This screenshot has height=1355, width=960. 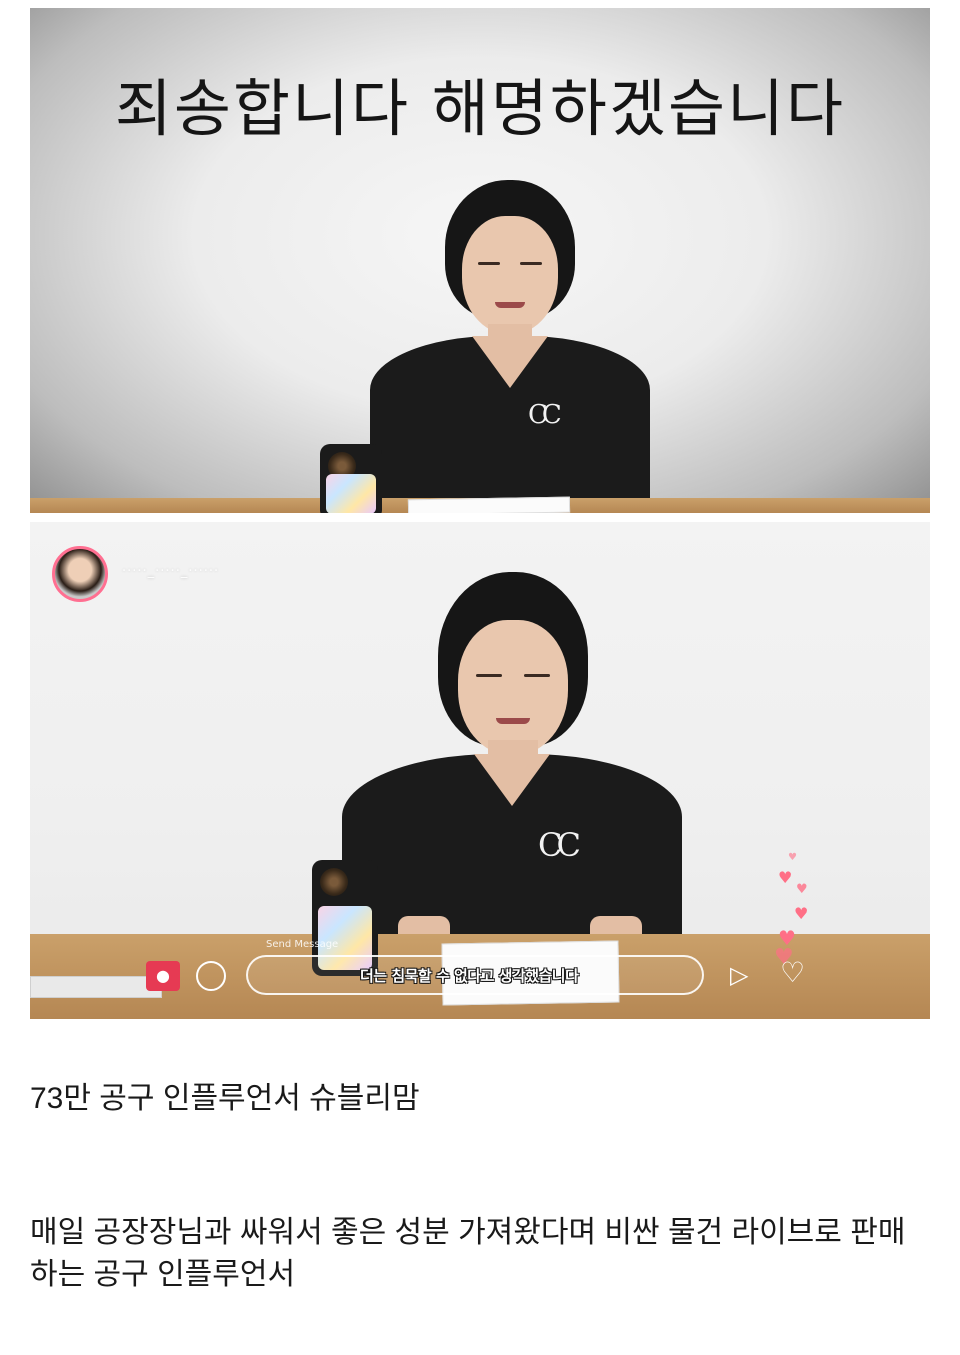 What do you see at coordinates (351, 478) in the screenshot?
I see `phone-on-desk` at bounding box center [351, 478].